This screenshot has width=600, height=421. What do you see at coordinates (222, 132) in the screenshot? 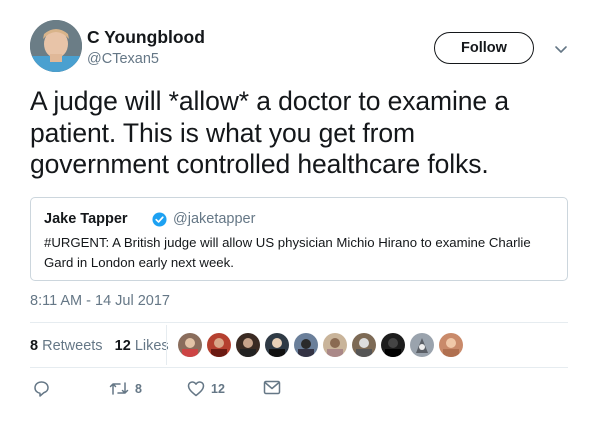
I see `tweet-line: patient. This is what you get from` at bounding box center [222, 132].